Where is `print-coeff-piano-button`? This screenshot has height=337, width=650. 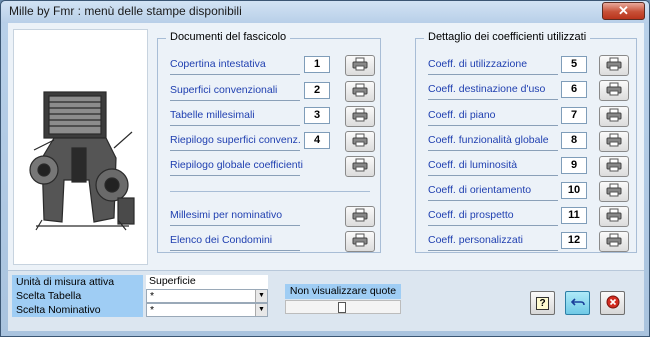
print-coeff-piano-button is located at coordinates (614, 116).